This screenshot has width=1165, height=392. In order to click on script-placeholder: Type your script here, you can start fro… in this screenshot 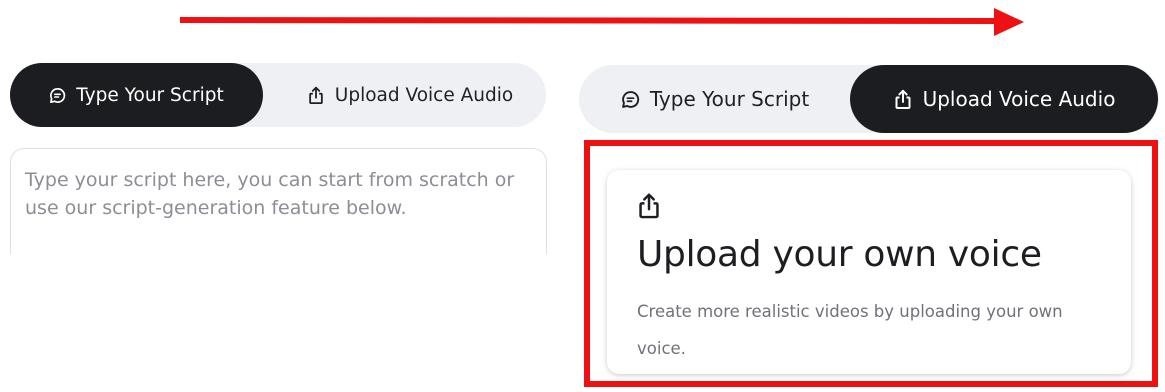, I will do `click(270, 194)`.